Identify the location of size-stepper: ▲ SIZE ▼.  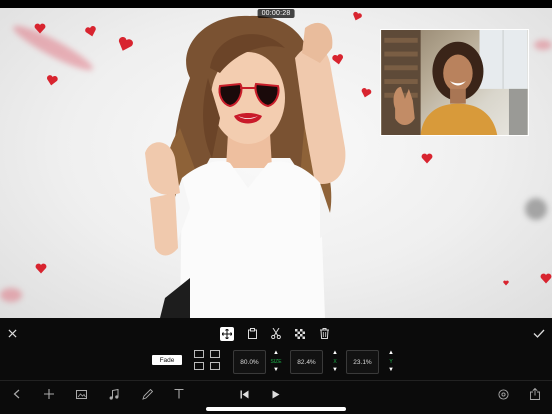
(276, 362).